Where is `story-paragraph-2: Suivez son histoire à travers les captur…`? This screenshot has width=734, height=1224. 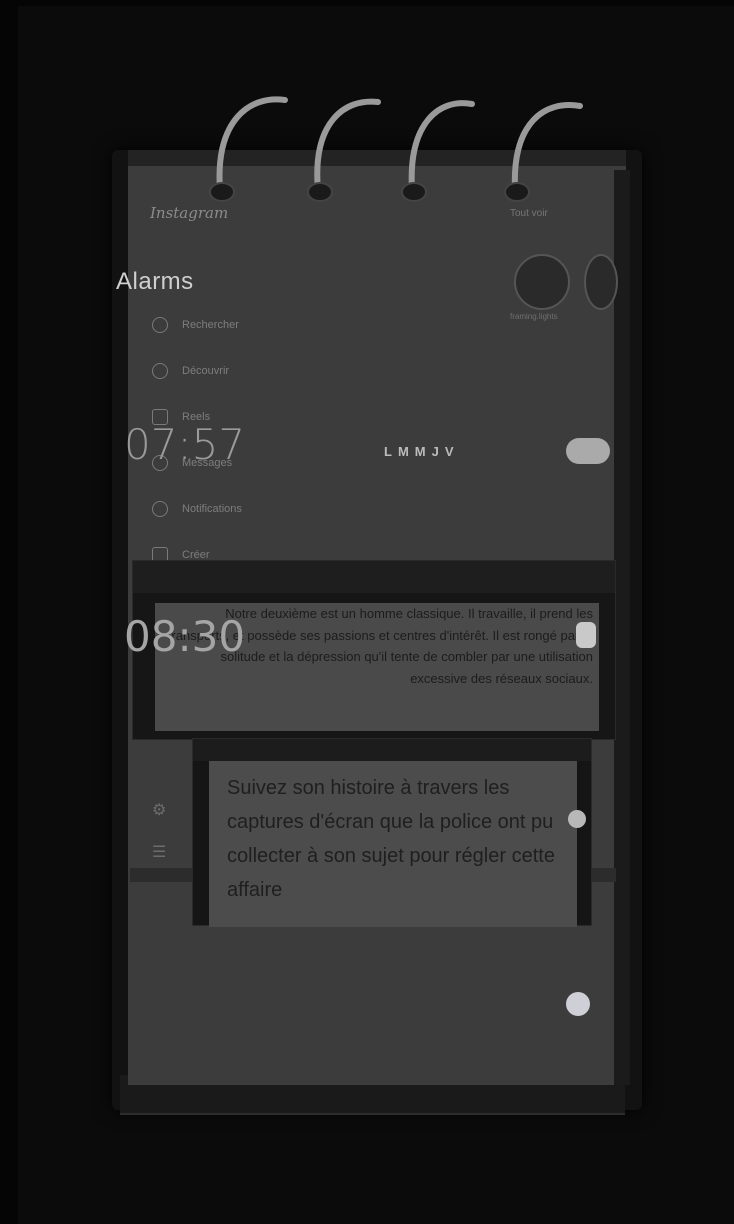
story-paragraph-2: Suivez son histoire à travers les captur… is located at coordinates (393, 844).